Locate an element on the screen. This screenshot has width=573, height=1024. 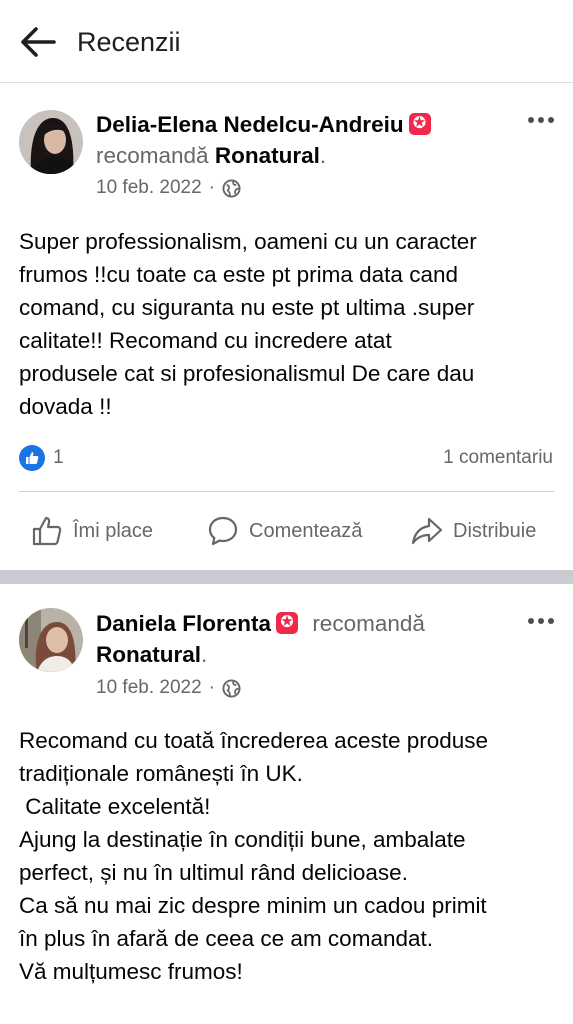
divider is located at coordinates (286, 491).